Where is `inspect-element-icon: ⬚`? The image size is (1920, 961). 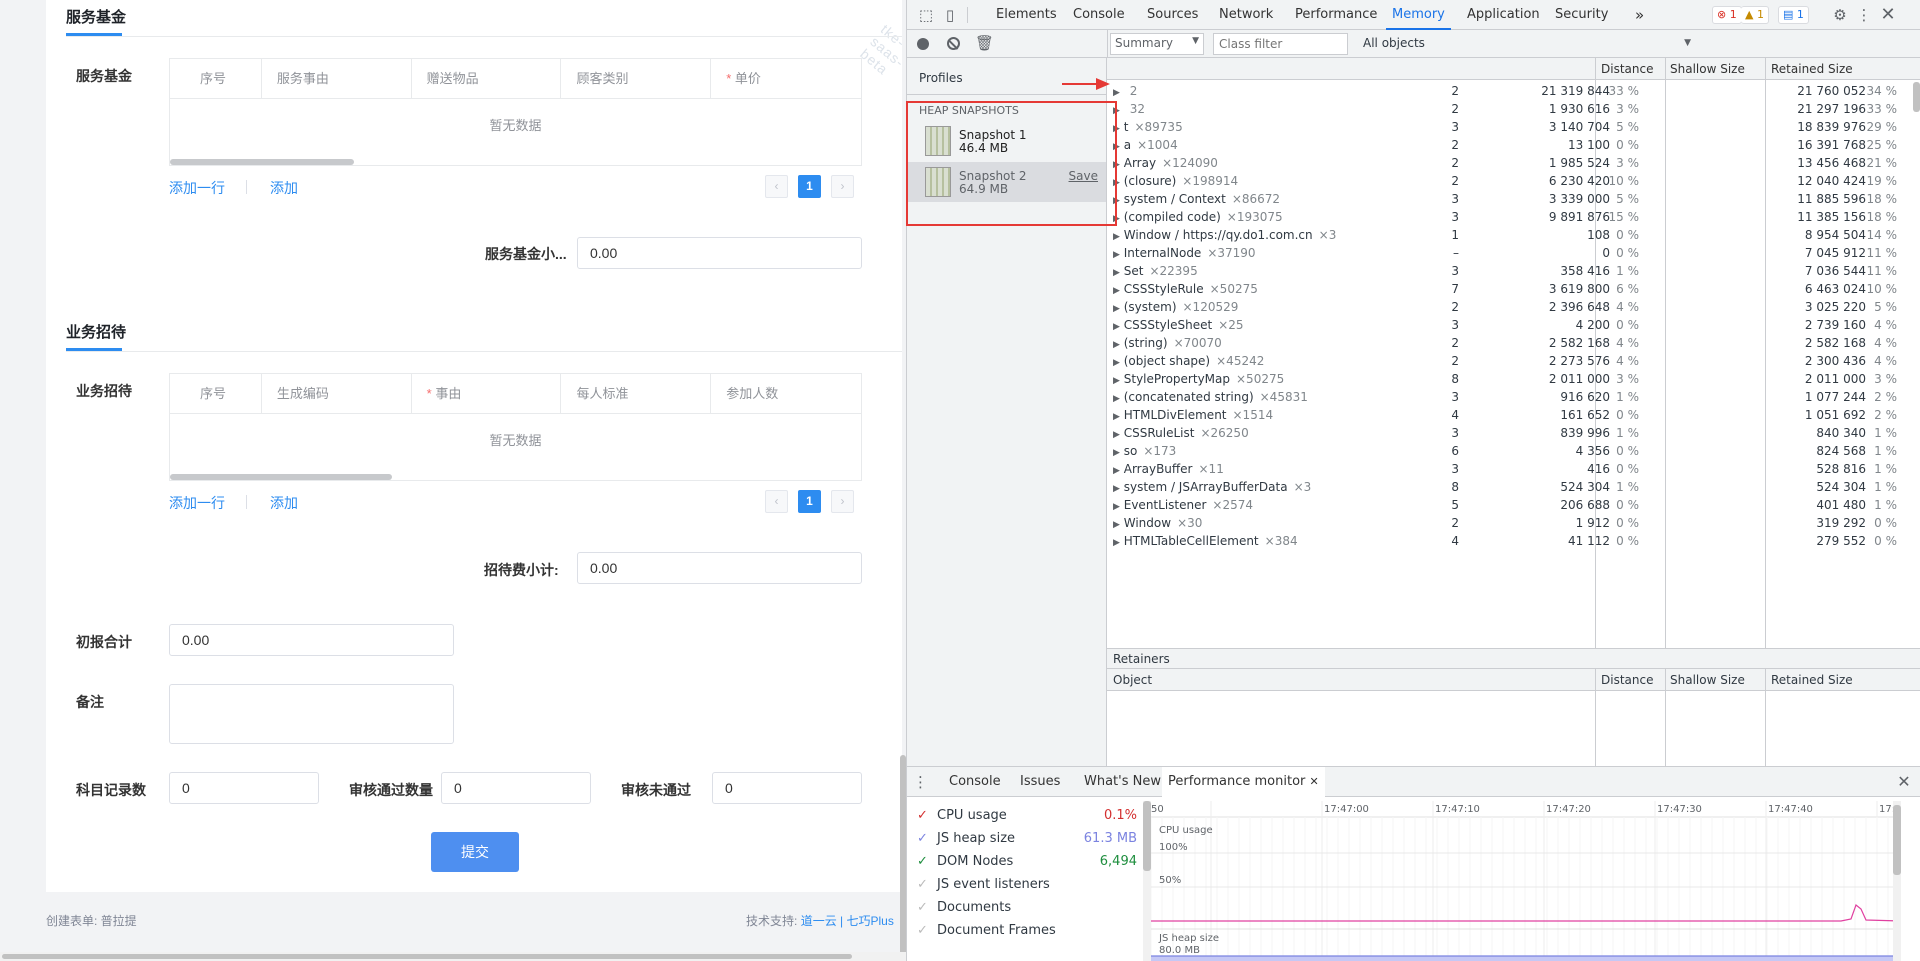
inspect-element-icon: ⬚ is located at coordinates (926, 15).